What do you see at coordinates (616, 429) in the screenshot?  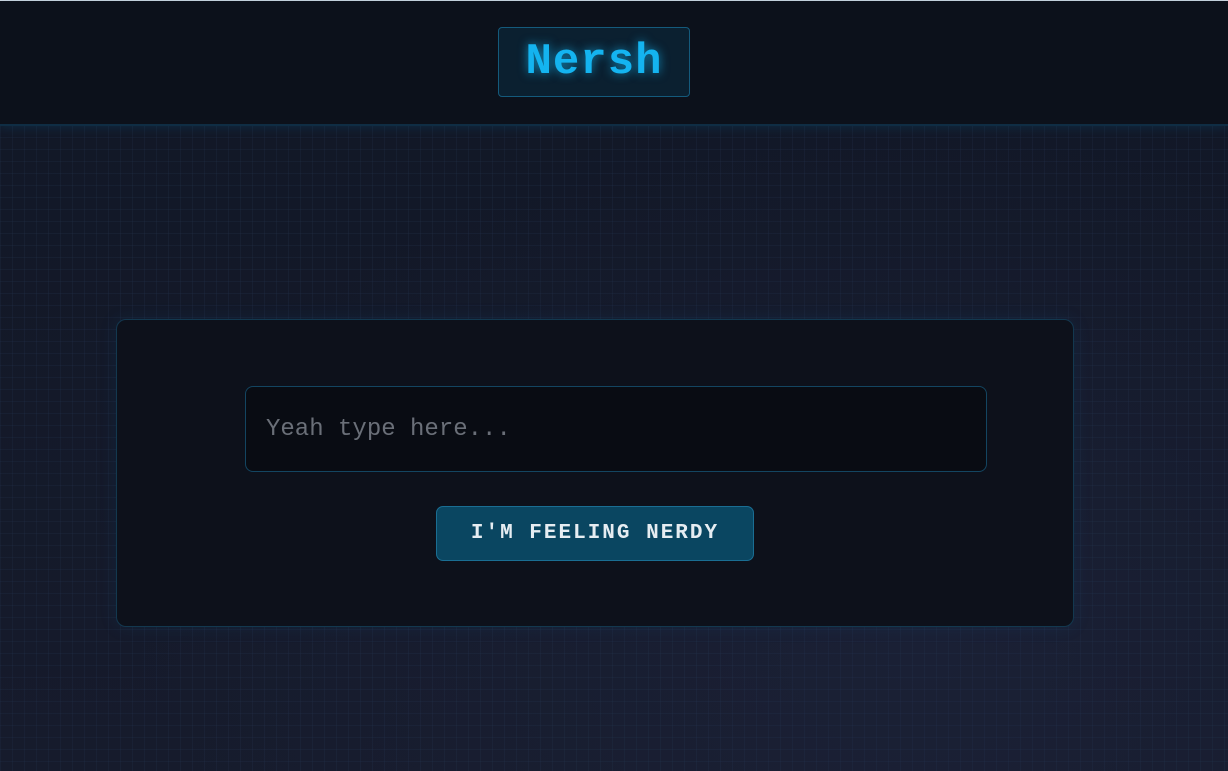 I see `search-input` at bounding box center [616, 429].